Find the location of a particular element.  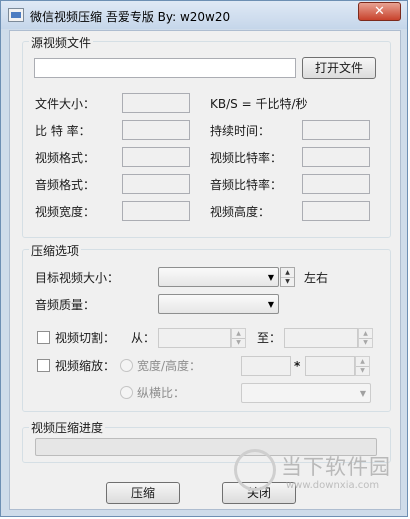

wh-radio-label: 宽度/高度： is located at coordinates (169, 366).